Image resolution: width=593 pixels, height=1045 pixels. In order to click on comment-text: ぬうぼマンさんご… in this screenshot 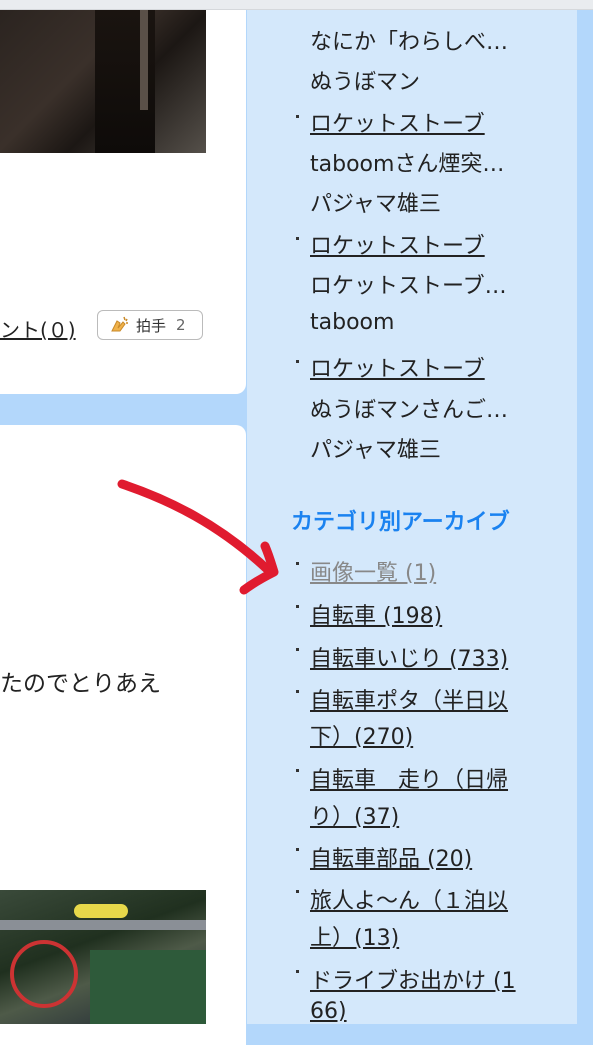, I will do `click(409, 410)`.